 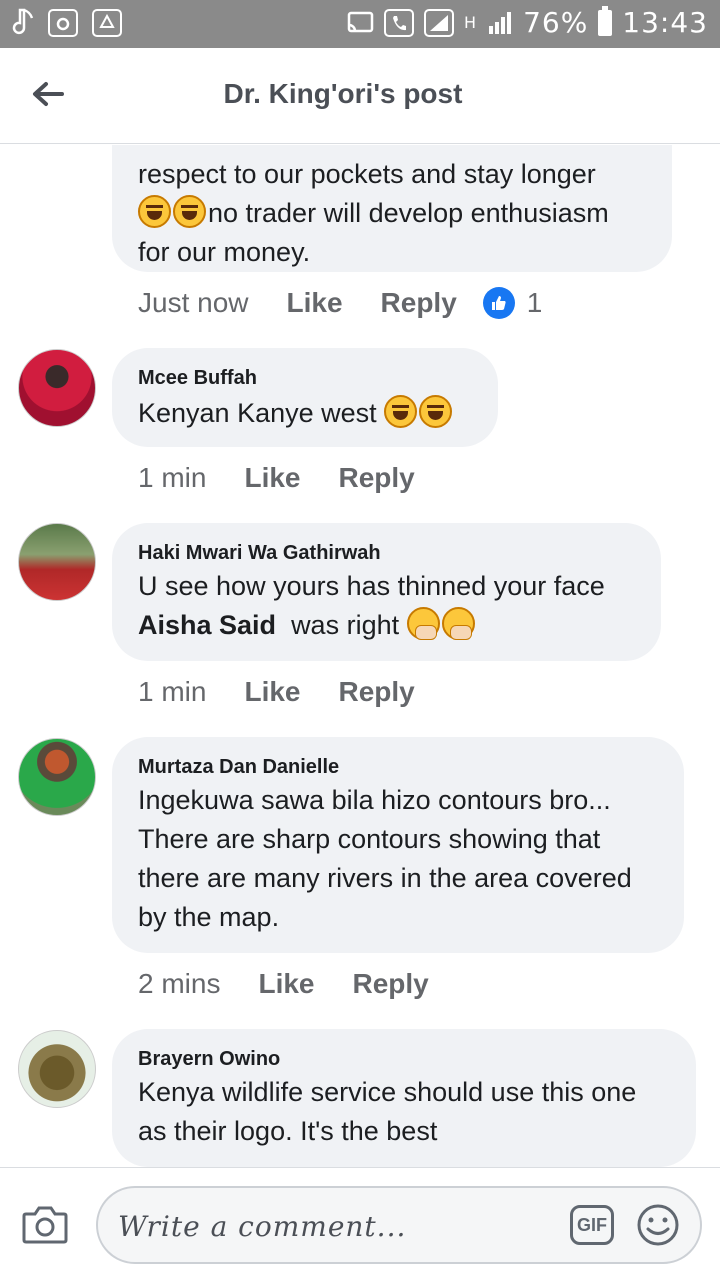 What do you see at coordinates (288, 1131) in the screenshot?
I see `comment-text-line: as their logo. It's the best` at bounding box center [288, 1131].